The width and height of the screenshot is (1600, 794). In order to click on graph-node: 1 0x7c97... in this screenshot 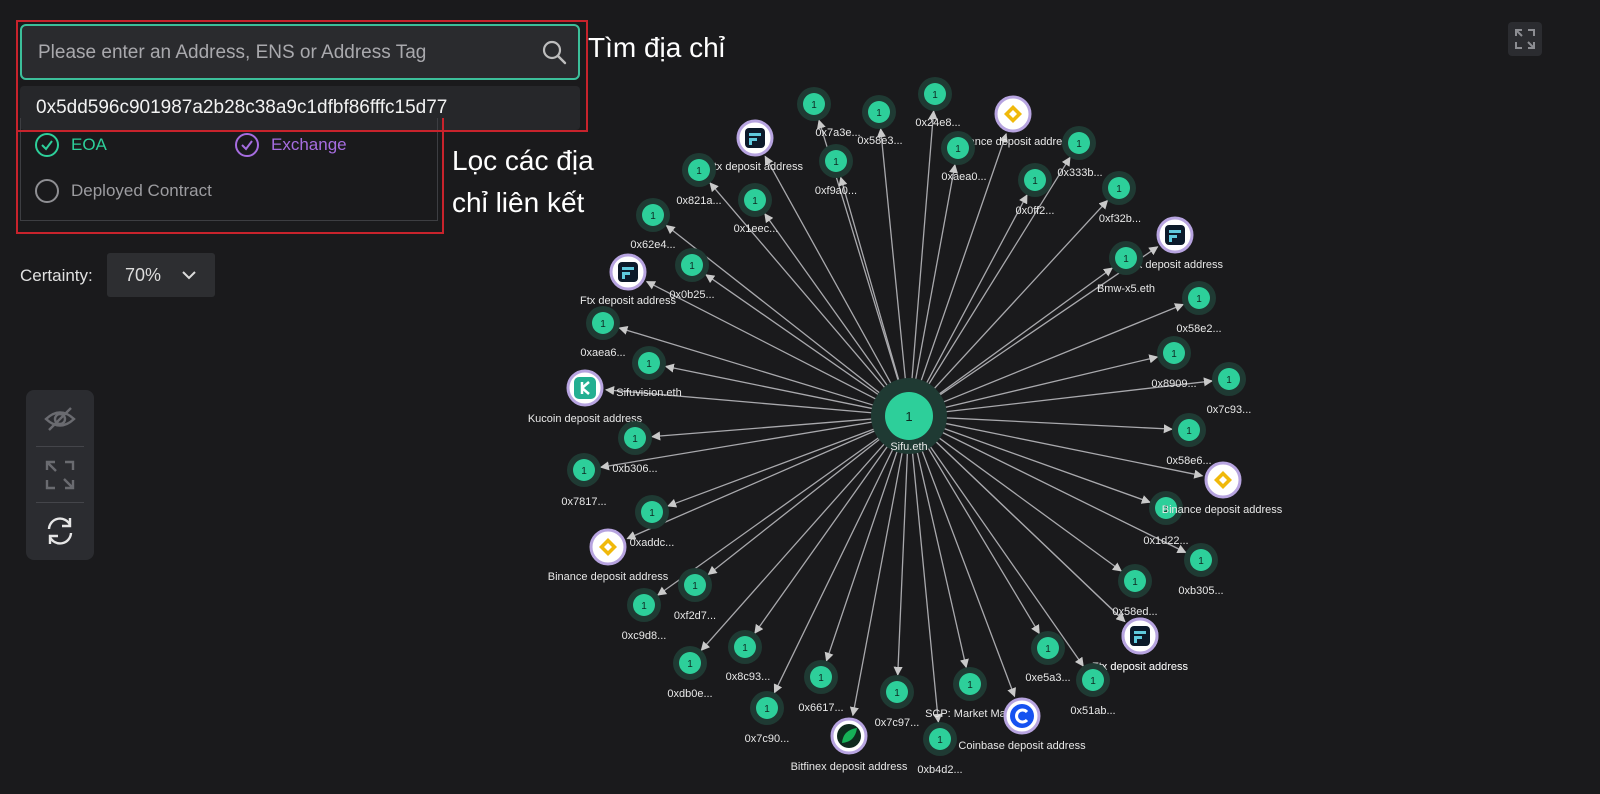, I will do `click(897, 702)`.